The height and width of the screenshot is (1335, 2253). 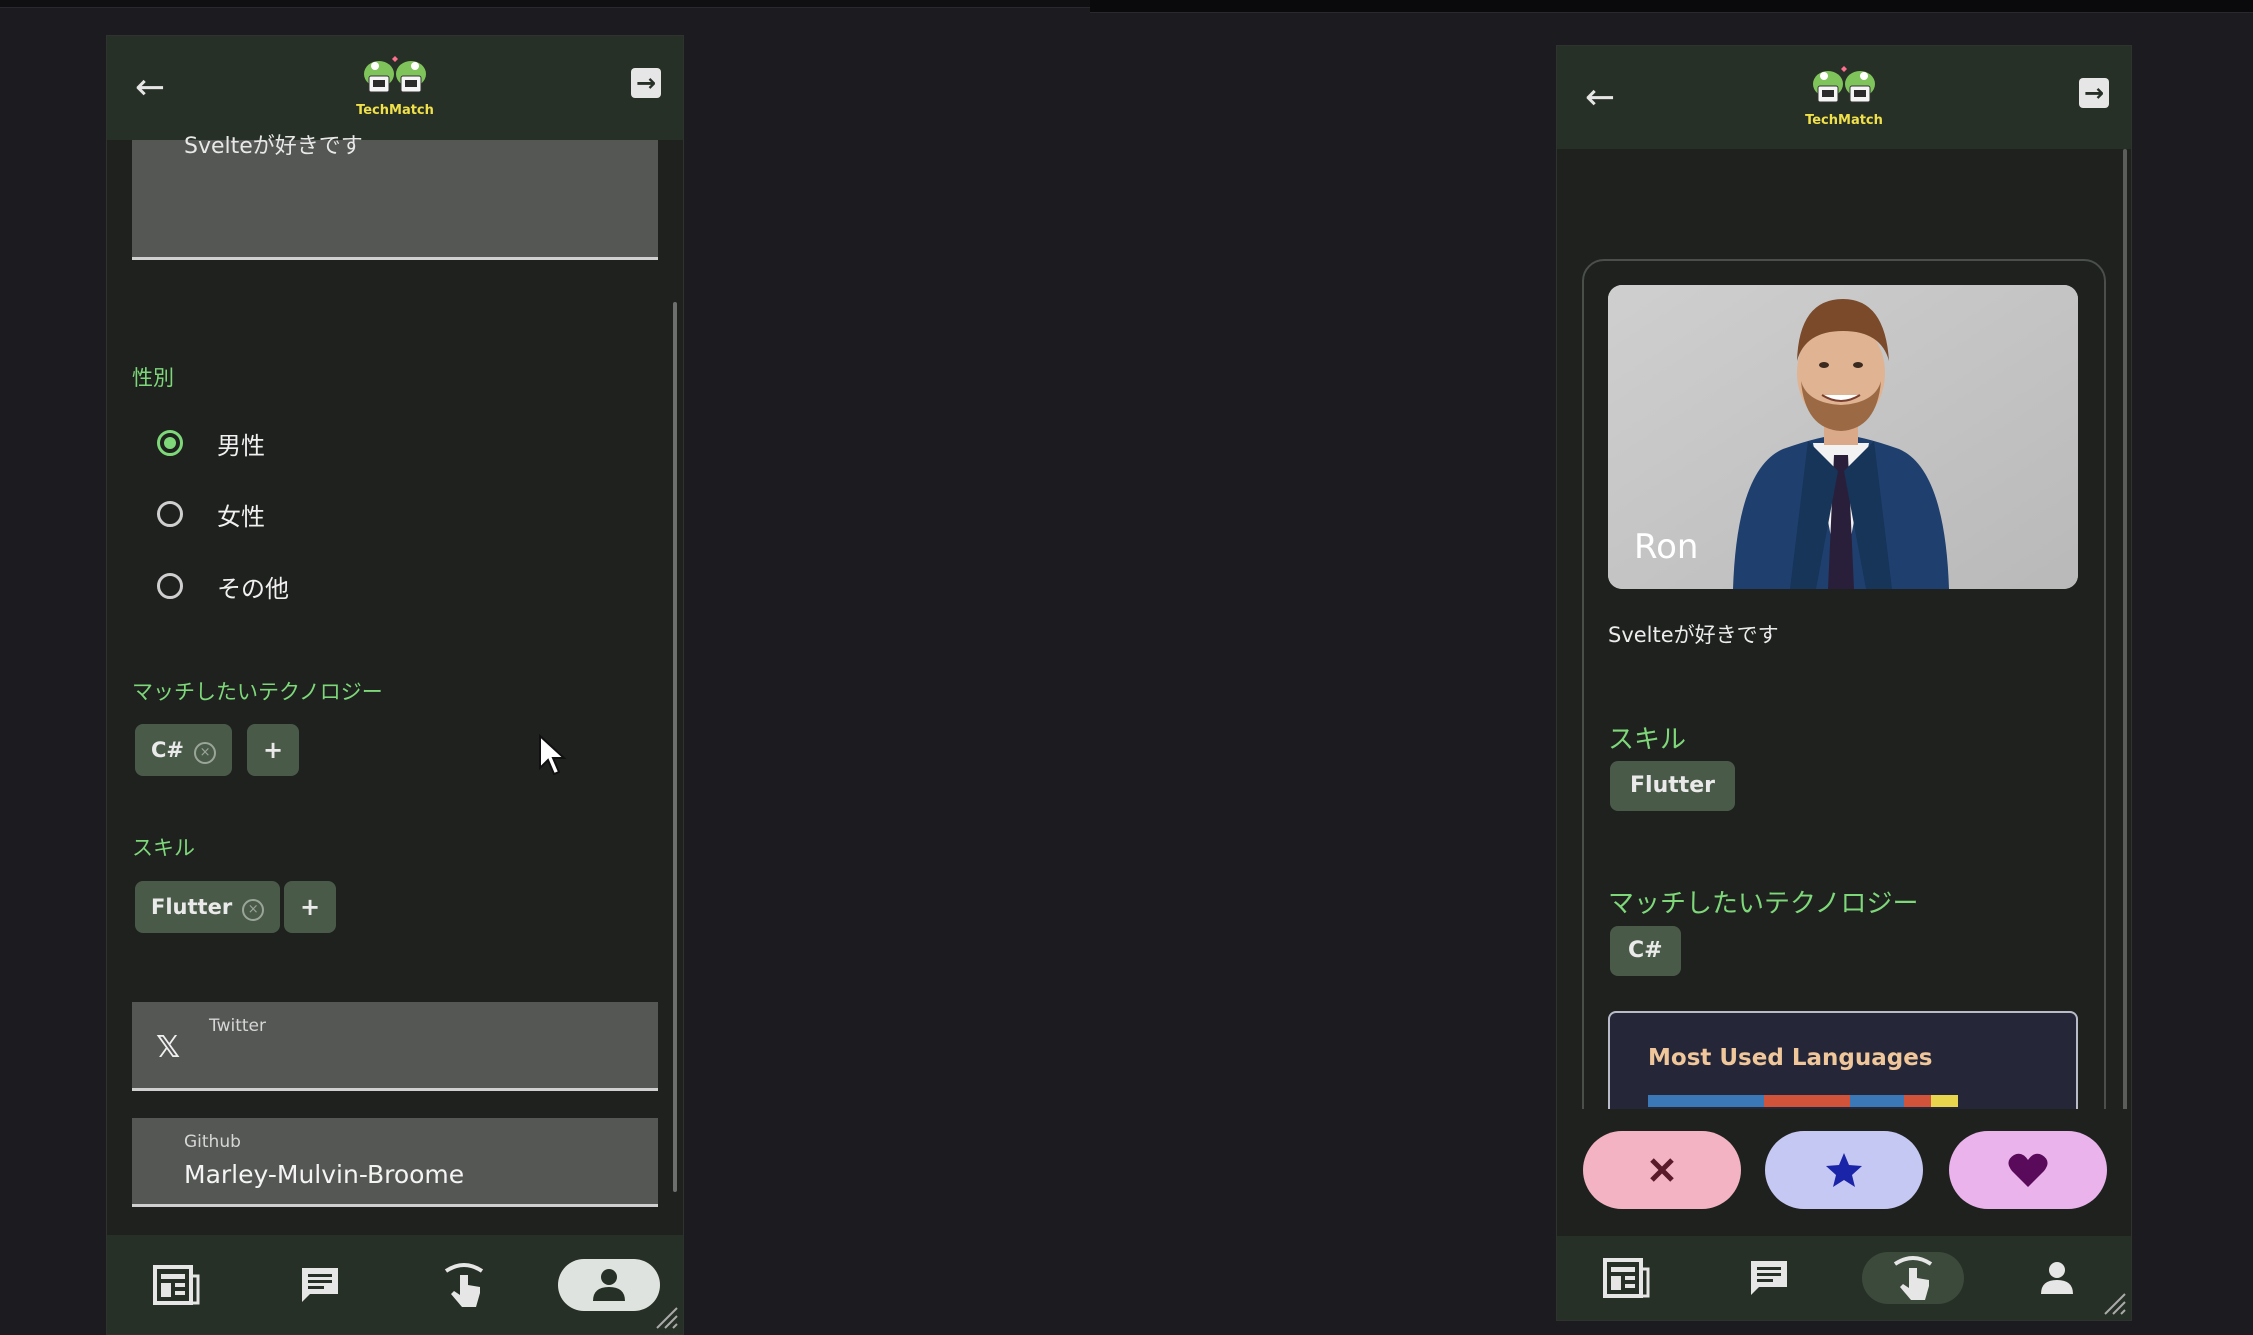 I want to click on swipe-actions, so click(x=1844, y=1172).